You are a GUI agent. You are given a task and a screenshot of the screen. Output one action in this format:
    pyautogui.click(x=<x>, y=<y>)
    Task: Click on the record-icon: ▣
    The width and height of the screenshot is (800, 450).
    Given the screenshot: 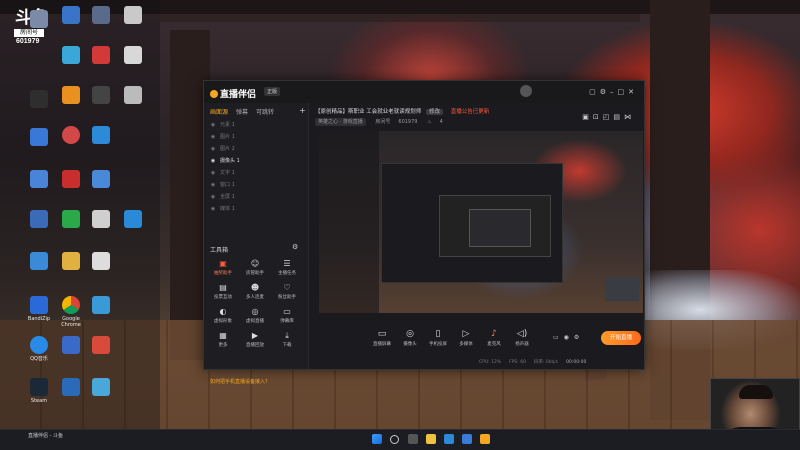 What is the action you would take?
    pyautogui.click(x=587, y=117)
    